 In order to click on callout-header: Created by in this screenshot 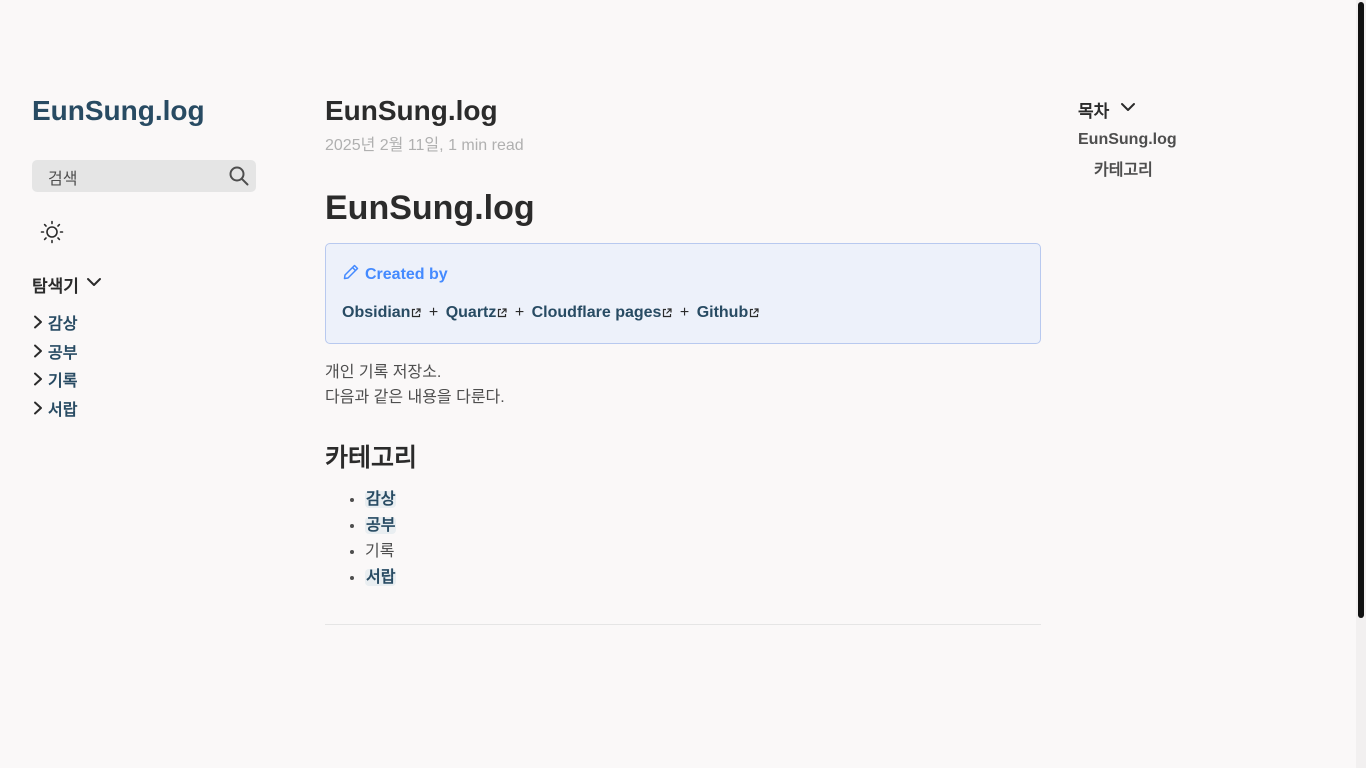, I will do `click(395, 274)`.